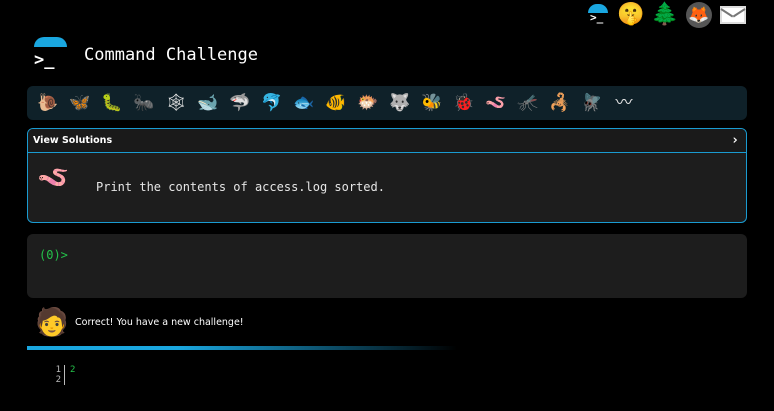  Describe the element at coordinates (80, 103) in the screenshot. I see `butterfly-icon: 🦋` at that location.